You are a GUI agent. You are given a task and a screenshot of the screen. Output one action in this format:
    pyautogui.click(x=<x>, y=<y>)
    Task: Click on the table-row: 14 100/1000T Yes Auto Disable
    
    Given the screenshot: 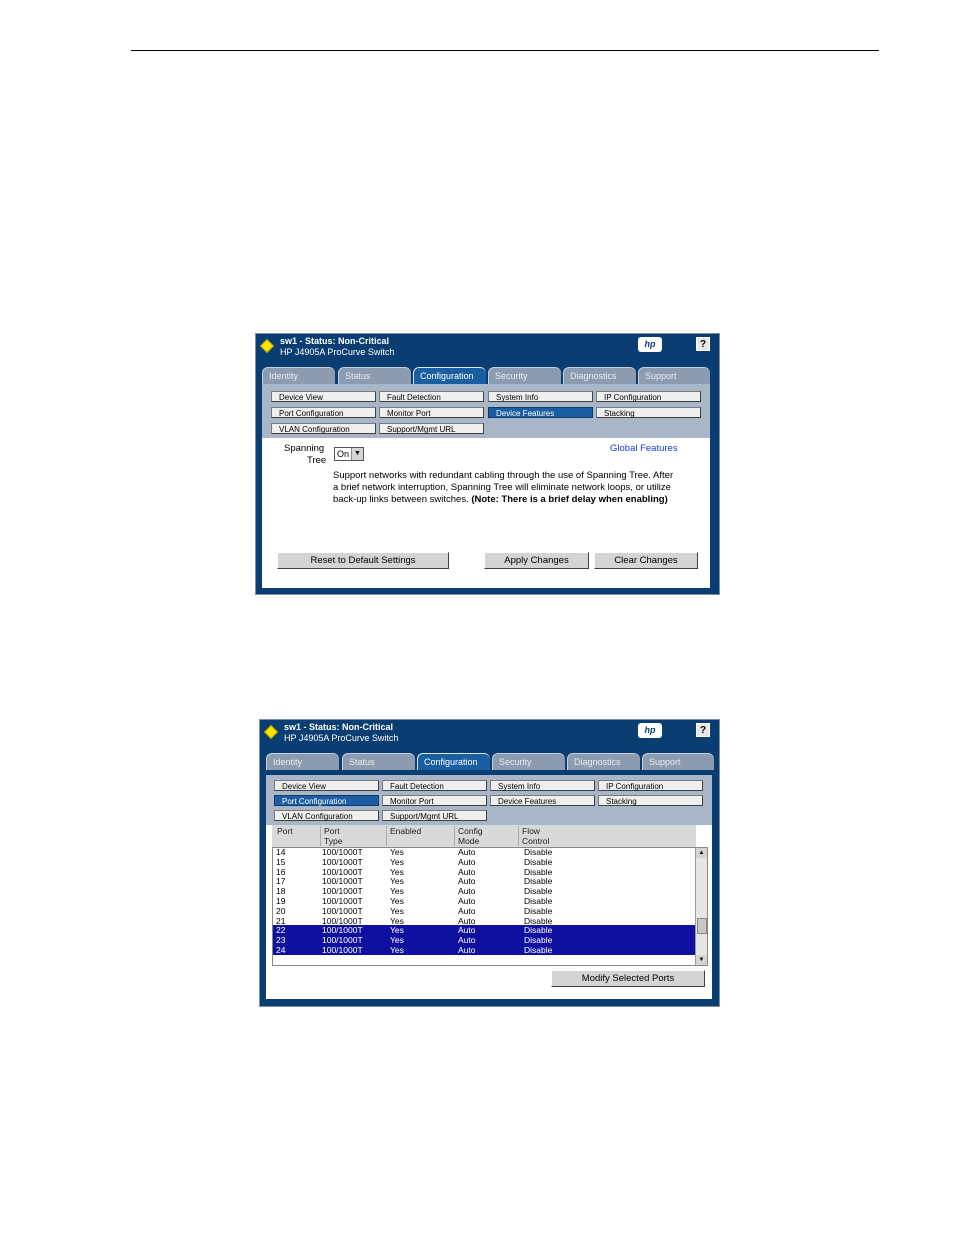 What is the action you would take?
    pyautogui.click(x=484, y=852)
    